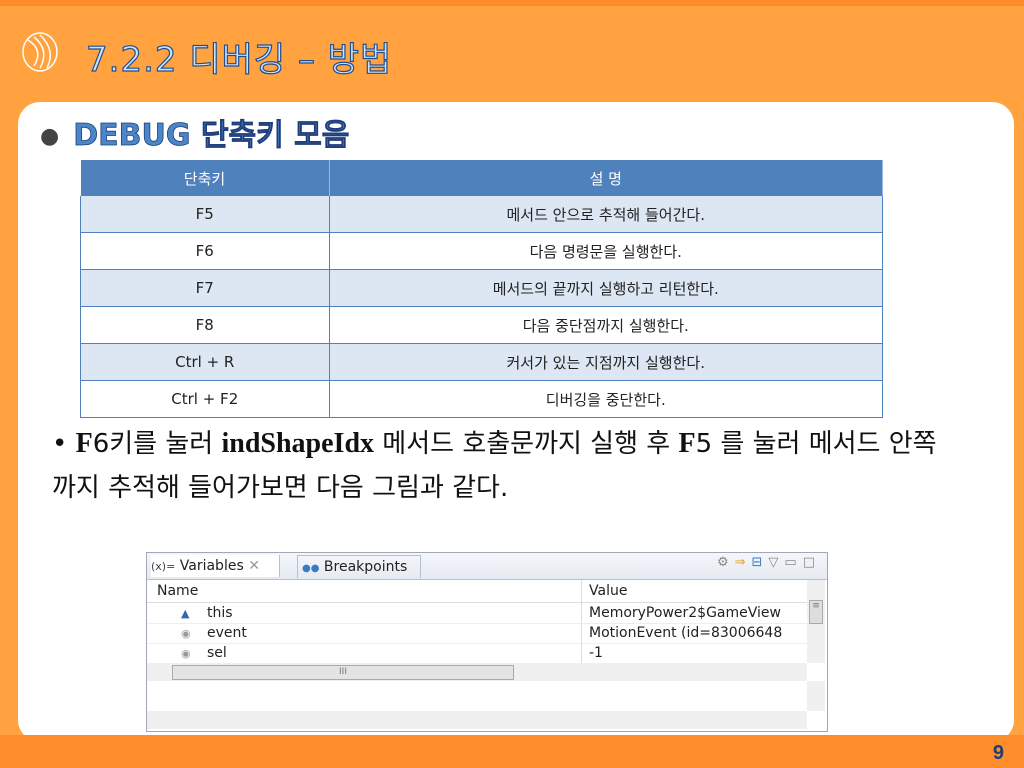 The width and height of the screenshot is (1024, 768). I want to click on col-header-key: 단축키, so click(205, 178).